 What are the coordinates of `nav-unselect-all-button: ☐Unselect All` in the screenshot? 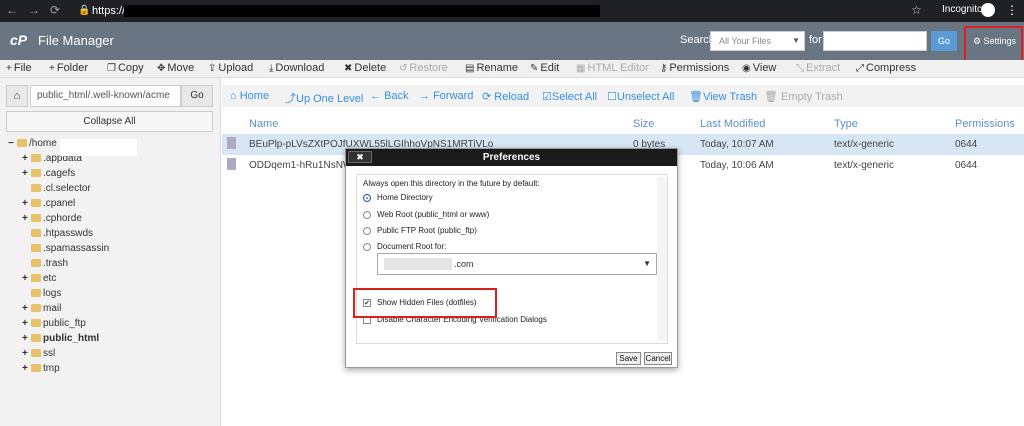 It's located at (640, 96).